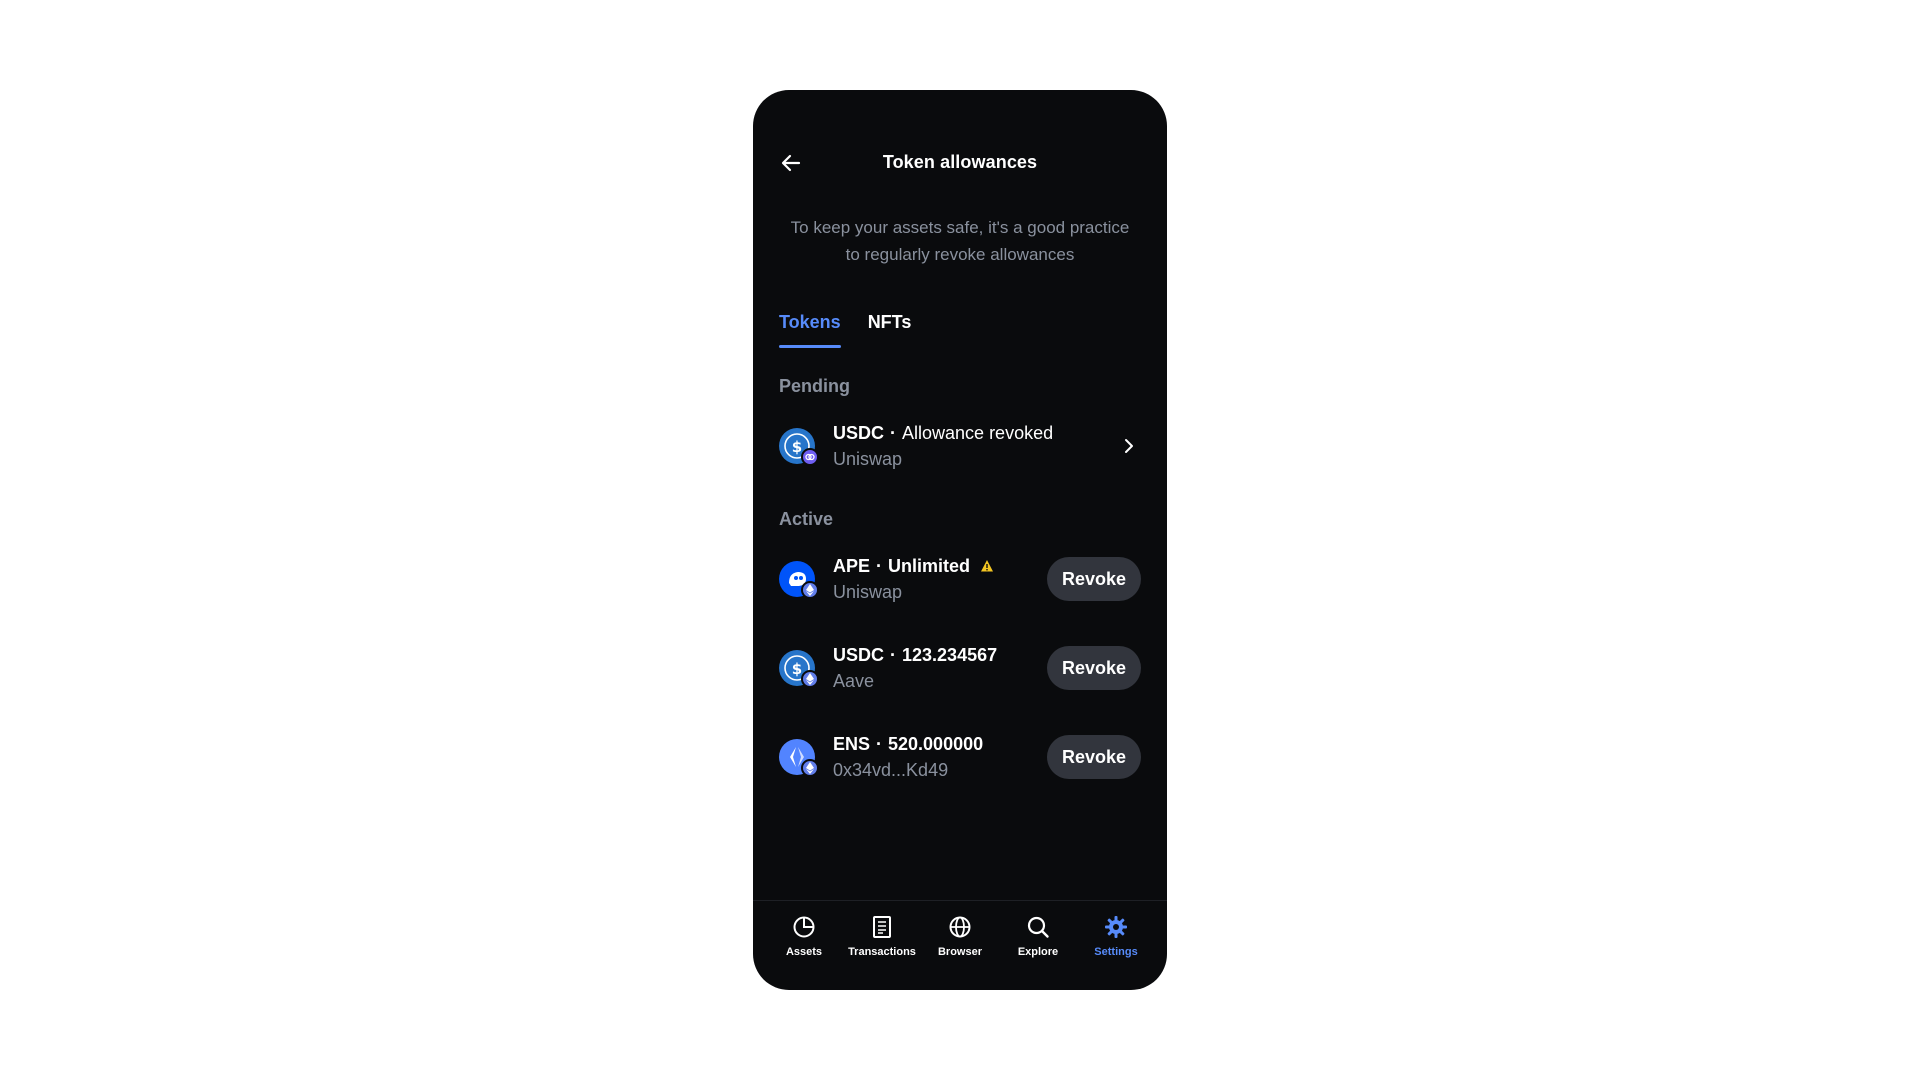  I want to click on allowance-status: Allowance revoked, so click(978, 433).